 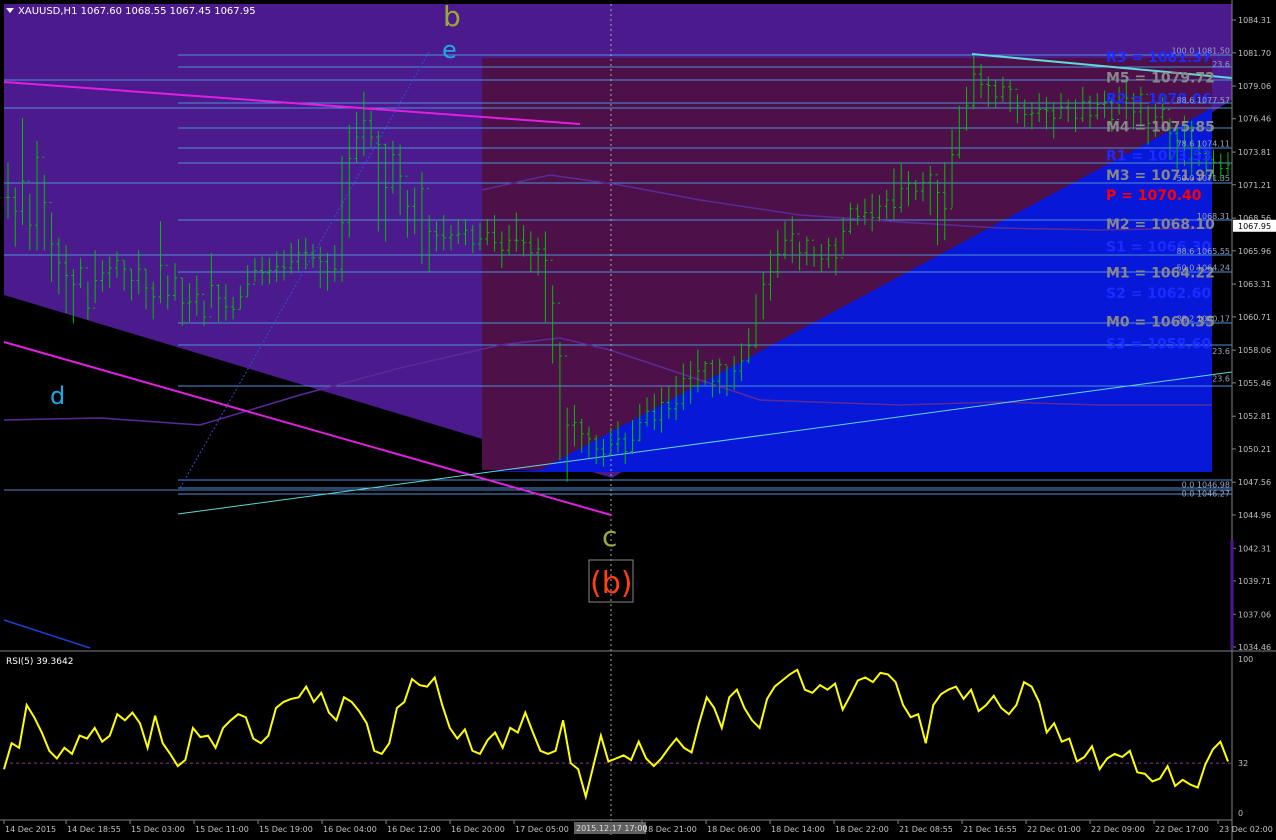 What do you see at coordinates (1159, 157) in the screenshot?
I see `pivot-label: R1 = 1073.53` at bounding box center [1159, 157].